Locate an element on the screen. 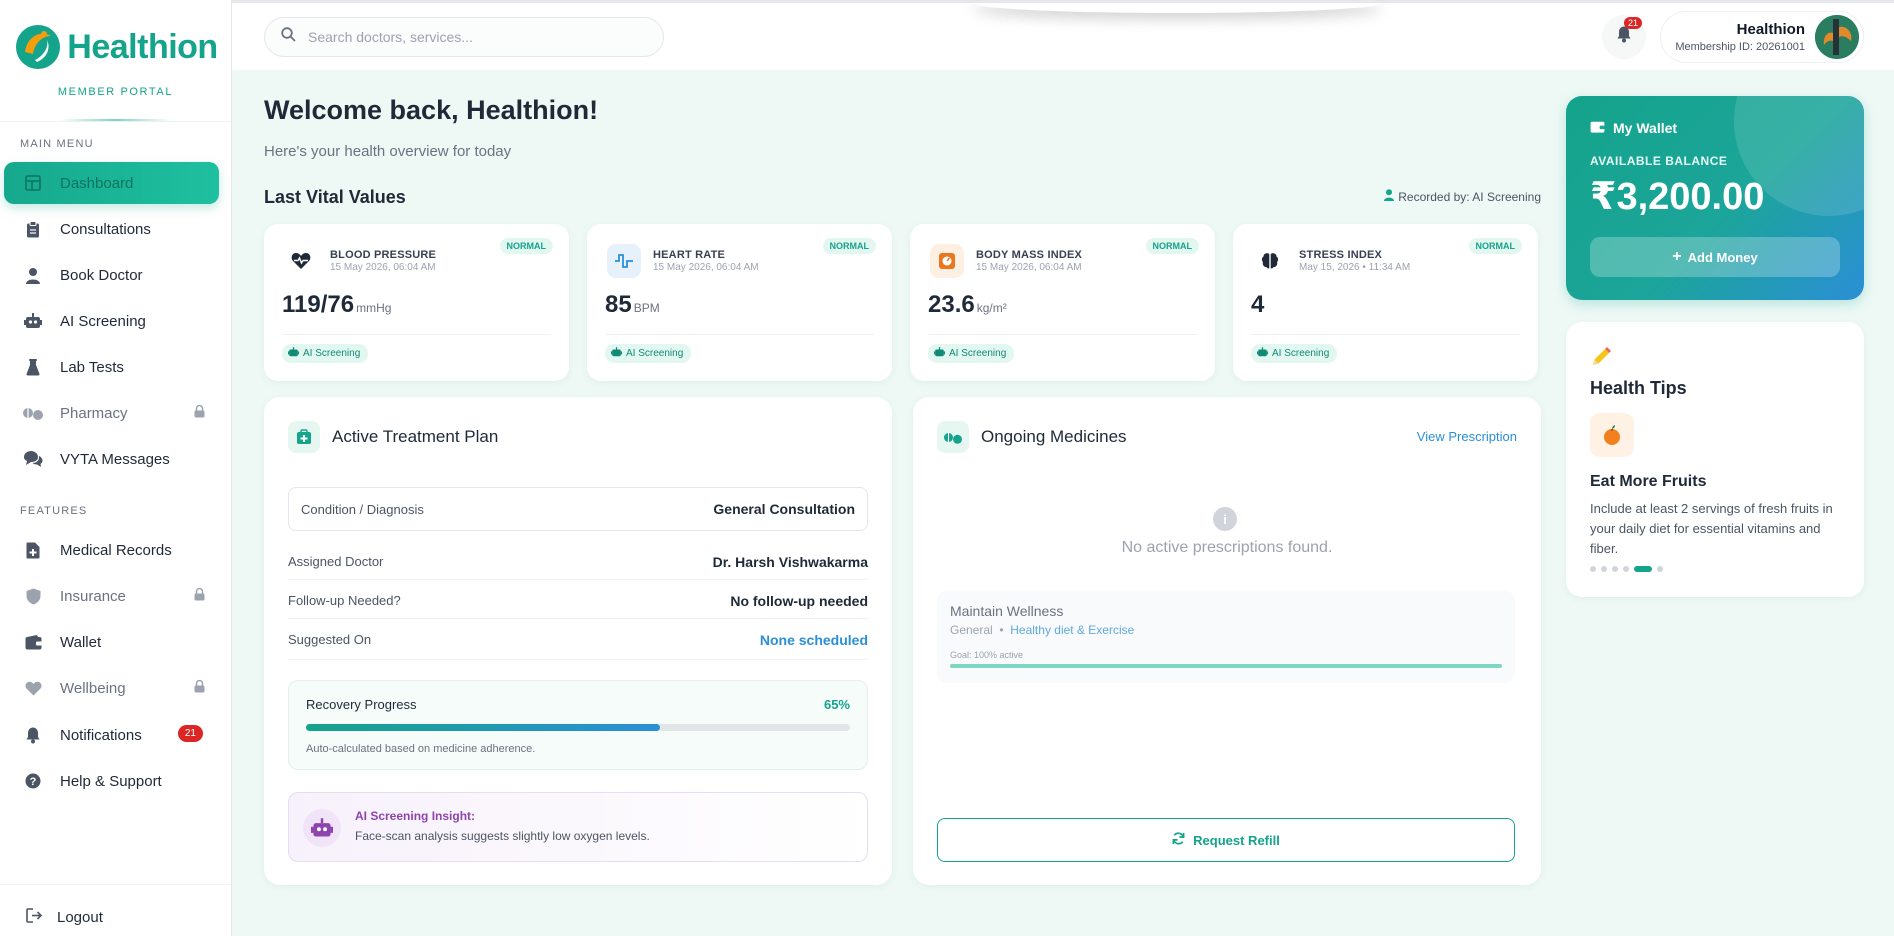 This screenshot has width=1894, height=936. pencil-icon is located at coordinates (1601, 359).